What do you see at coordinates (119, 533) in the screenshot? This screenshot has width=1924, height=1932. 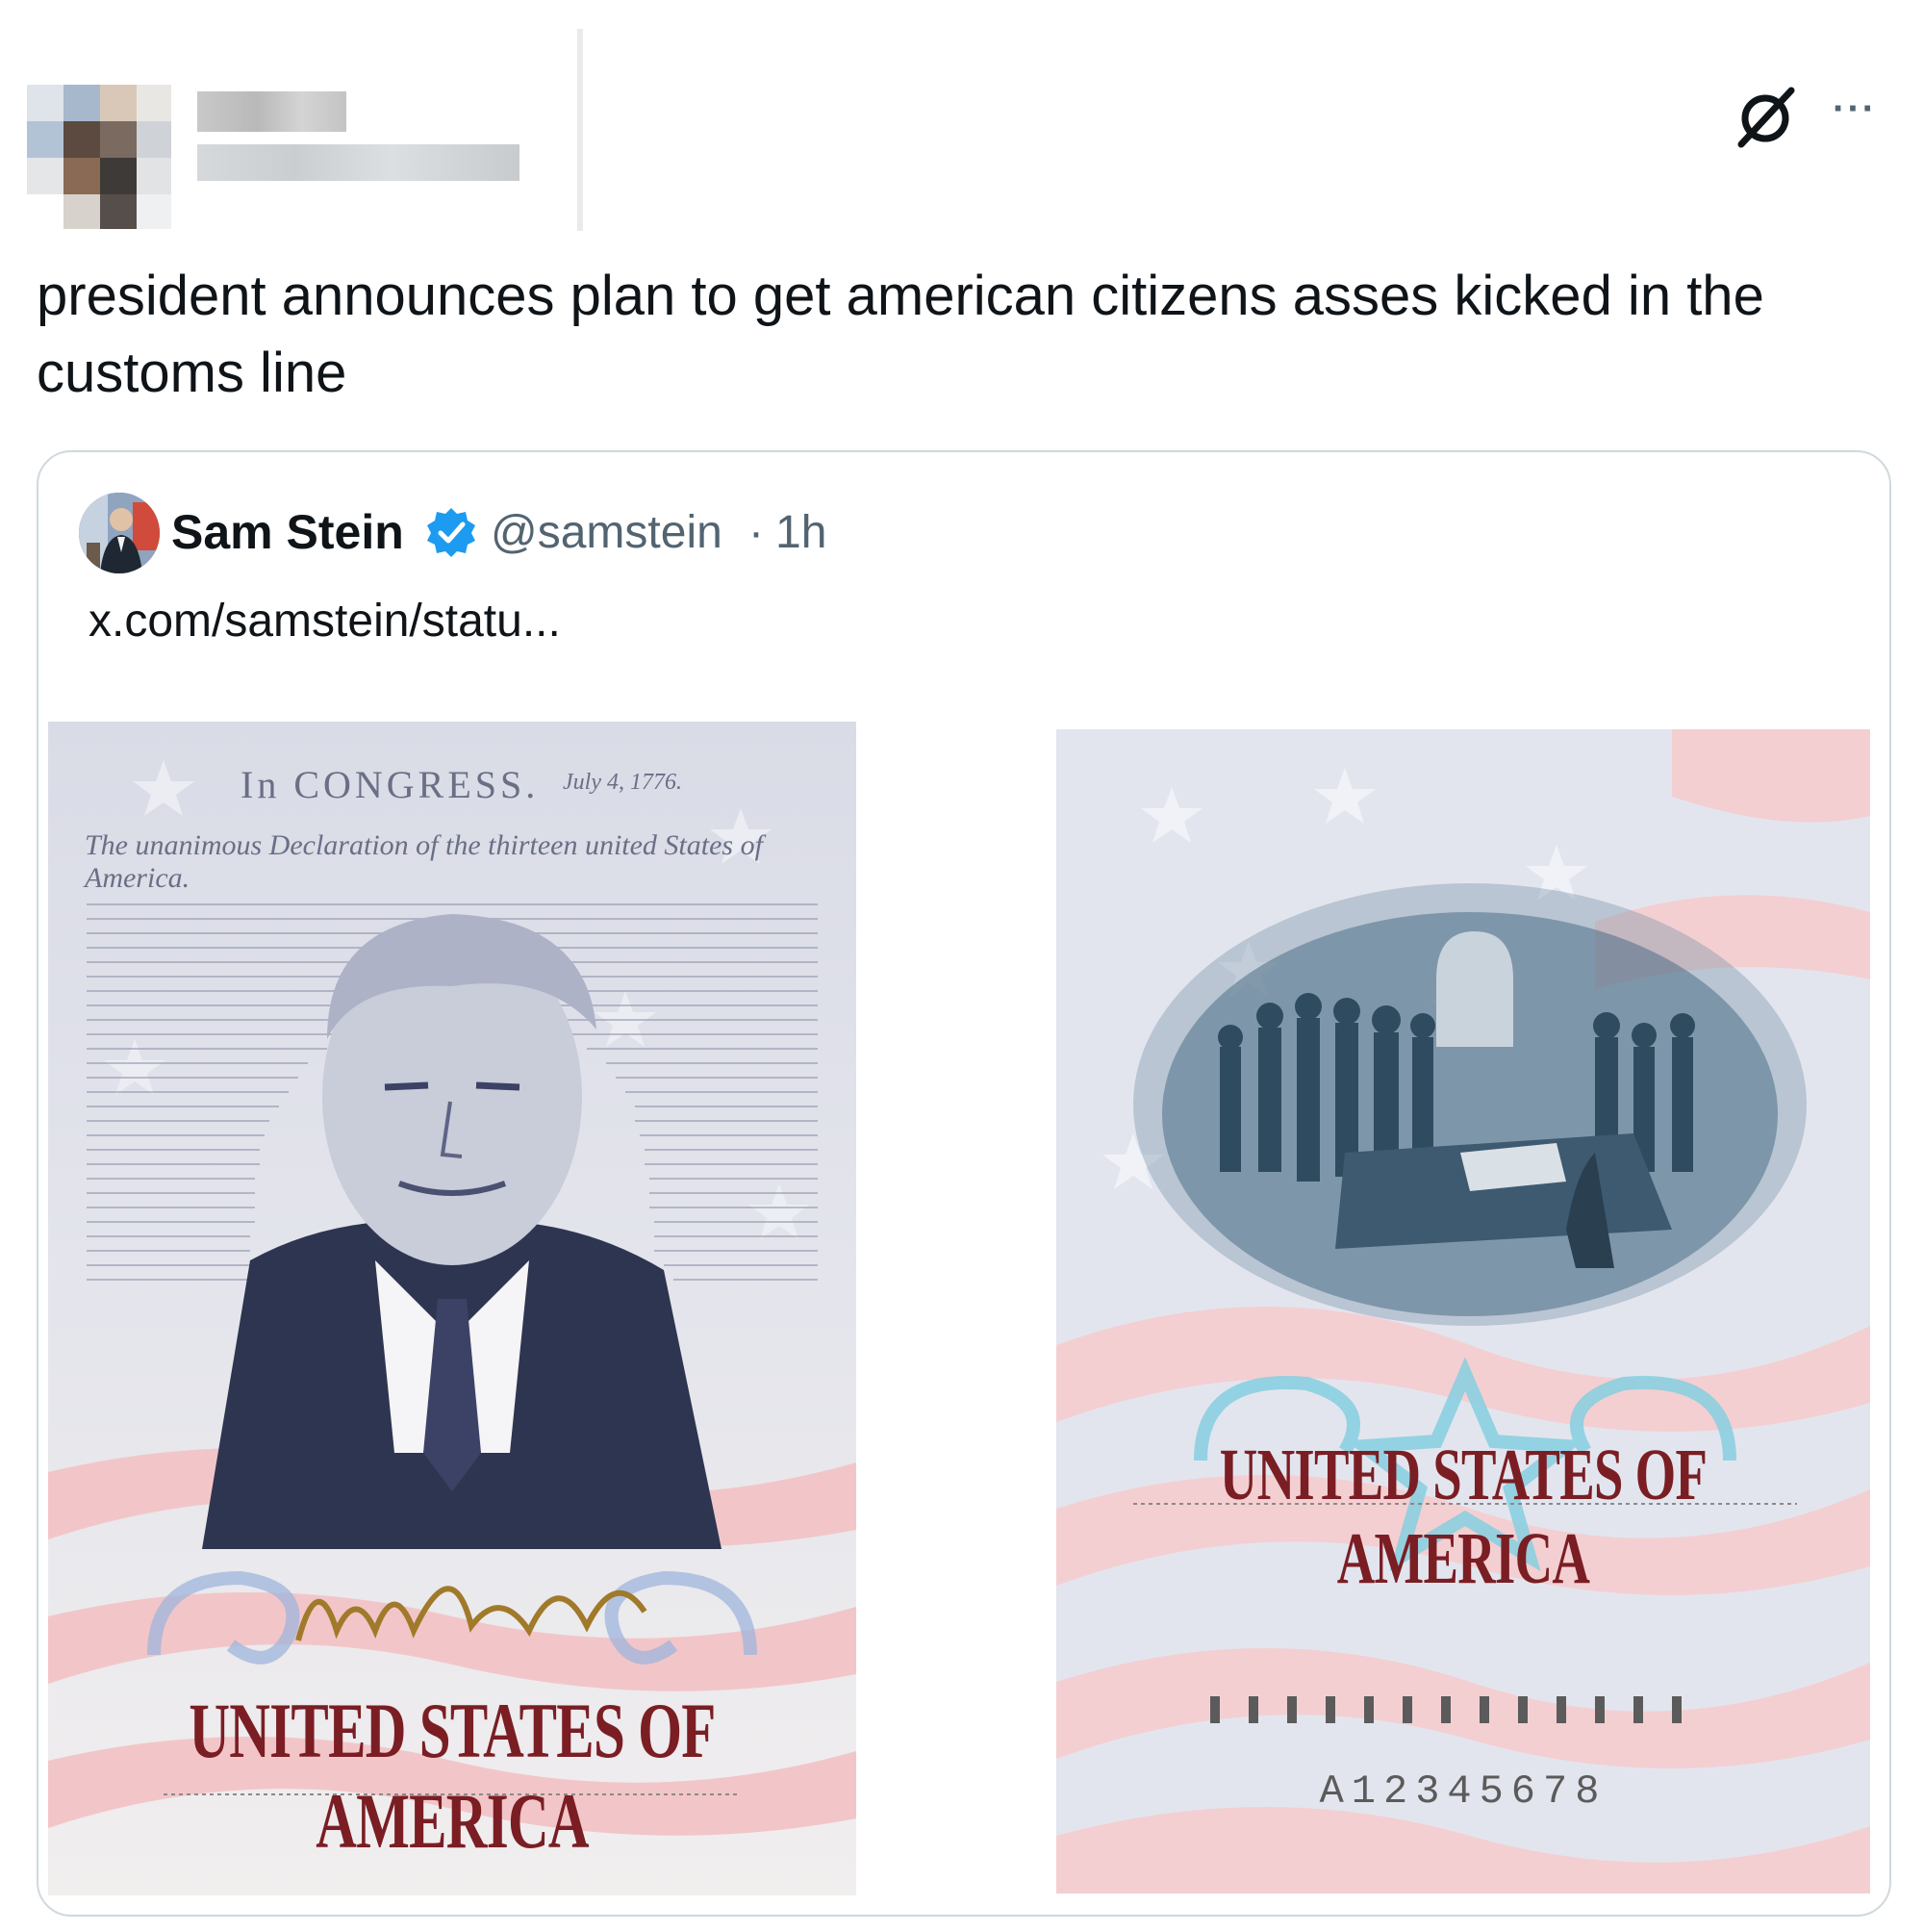 I see `quoted-author-avatar` at bounding box center [119, 533].